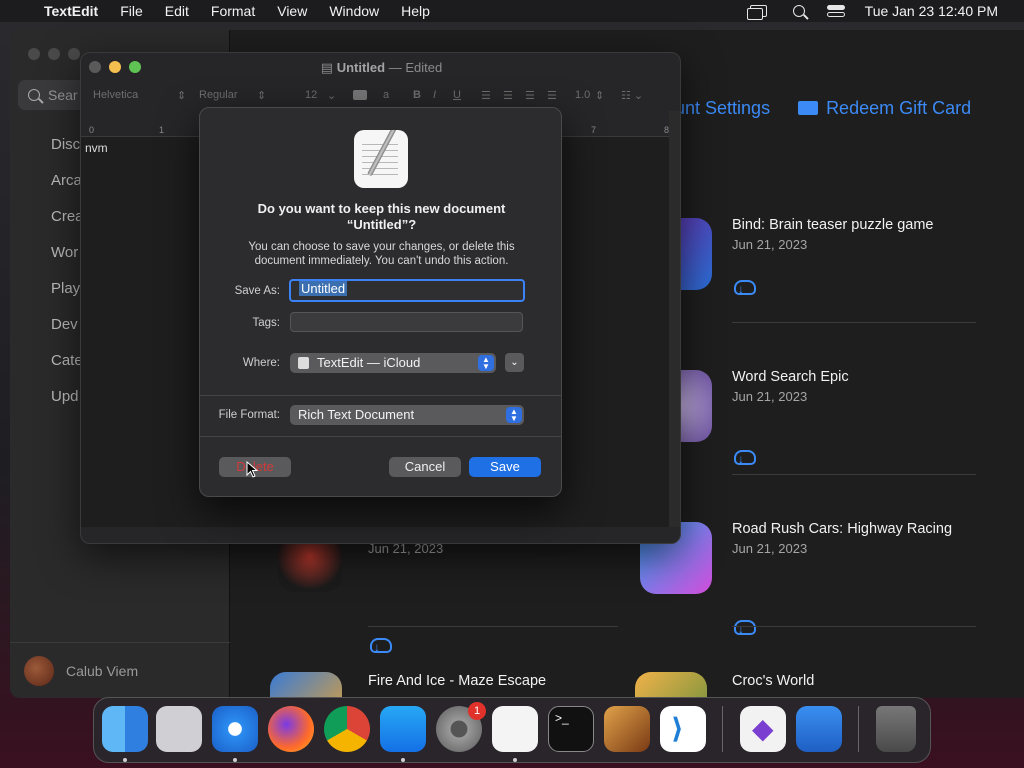 This screenshot has height=768, width=1024. I want to click on cancel-button: Cancel, so click(425, 467).